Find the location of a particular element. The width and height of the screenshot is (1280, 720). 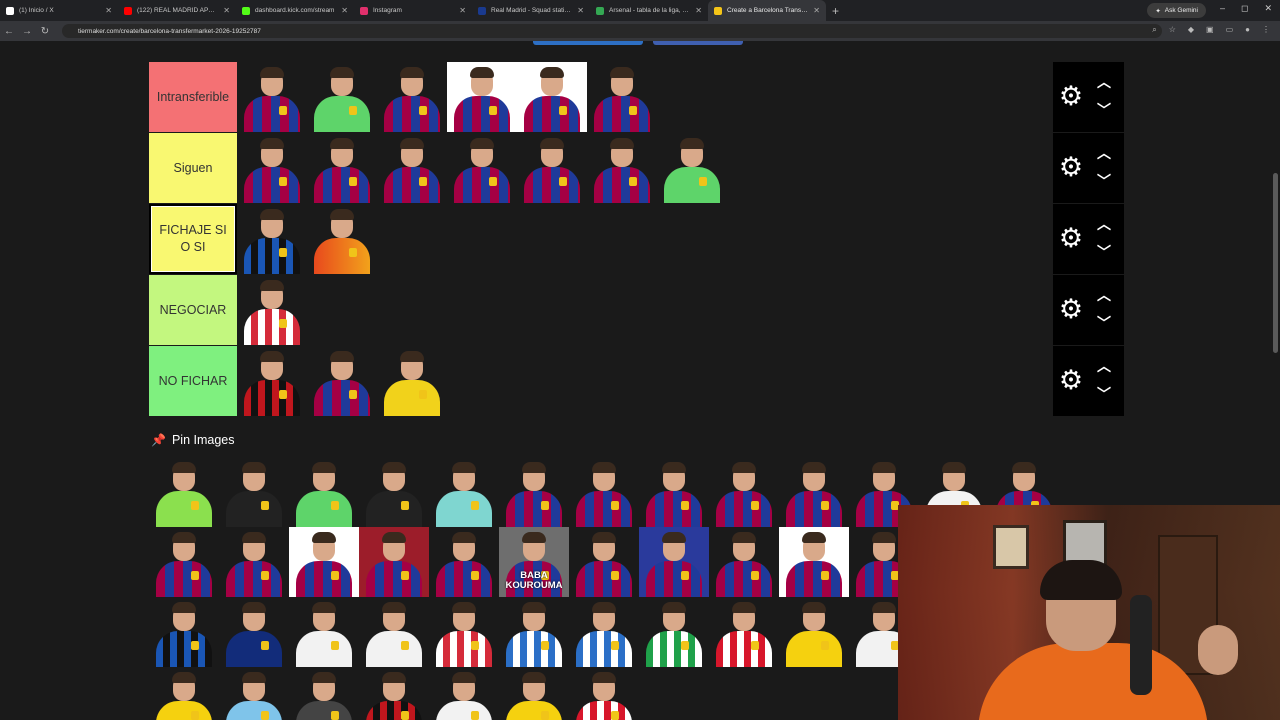

extension-icon: ◆ is located at coordinates (1191, 30).